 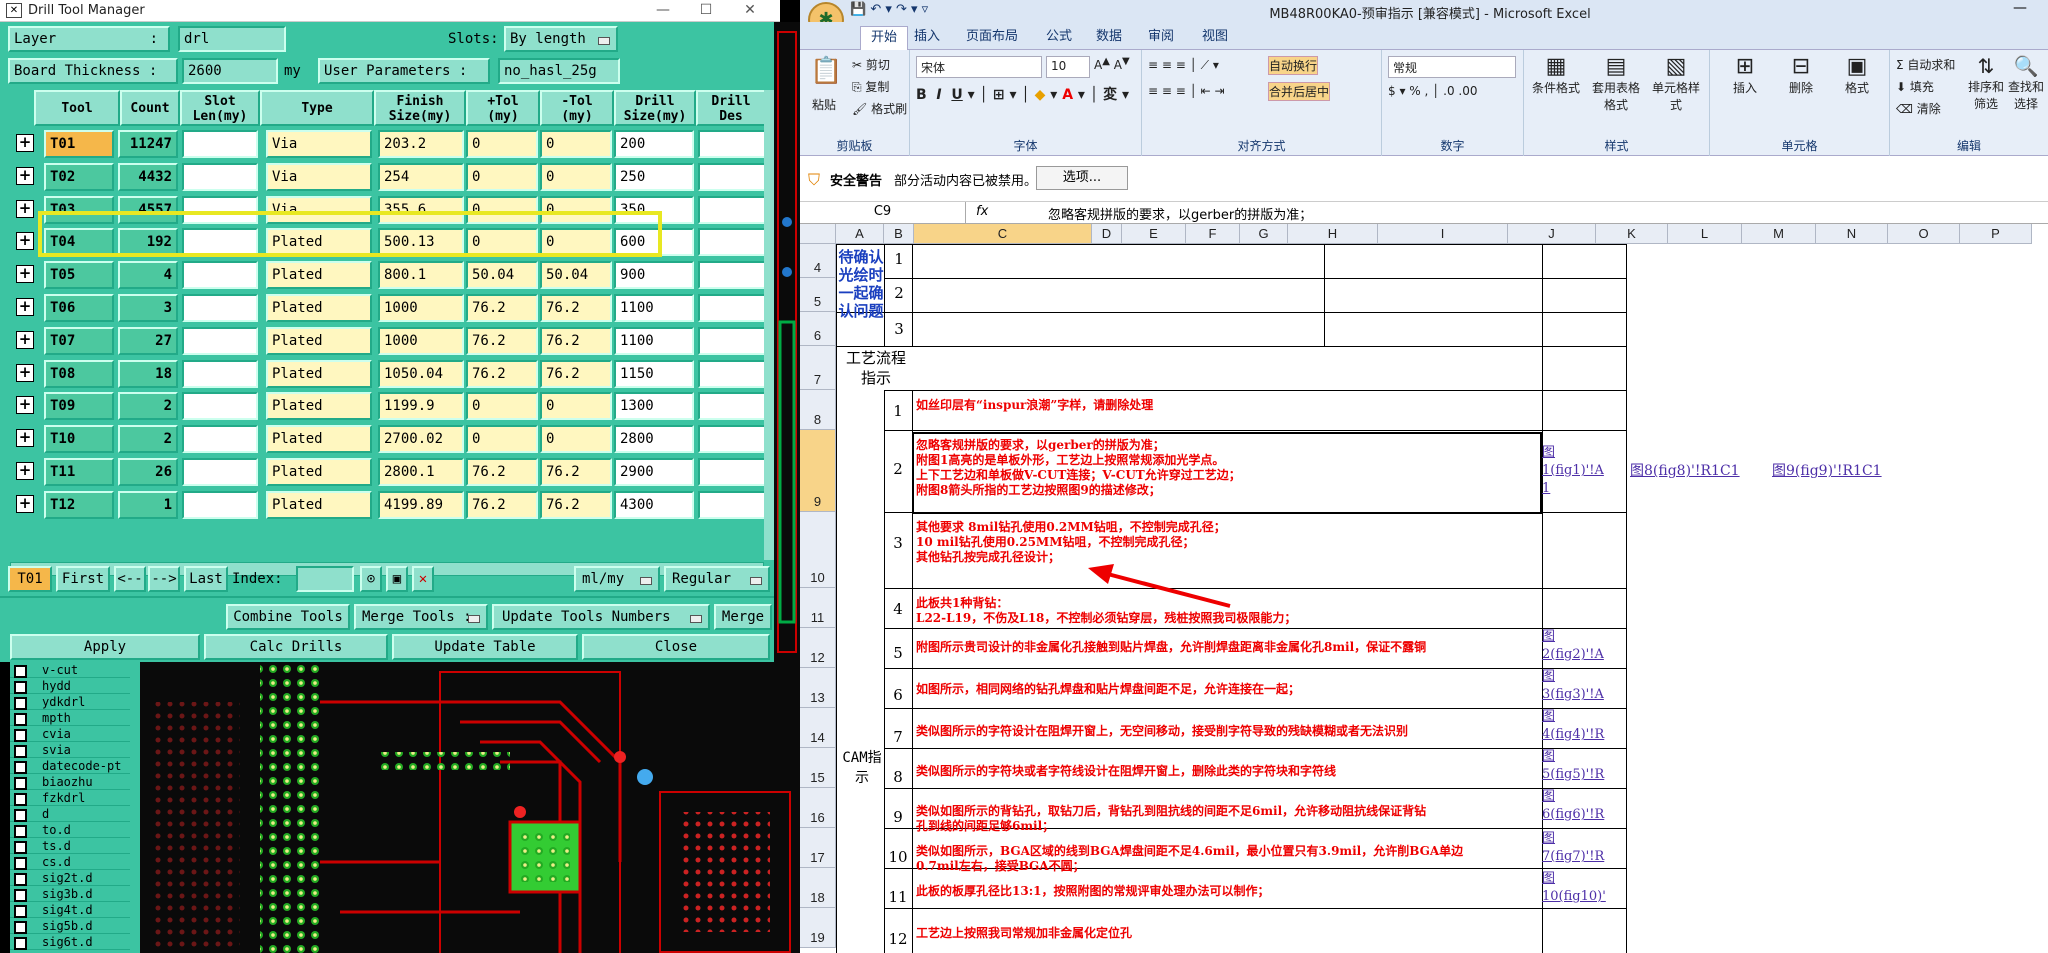 What do you see at coordinates (654, 176) in the screenshot?
I see `drill-size-input: 250` at bounding box center [654, 176].